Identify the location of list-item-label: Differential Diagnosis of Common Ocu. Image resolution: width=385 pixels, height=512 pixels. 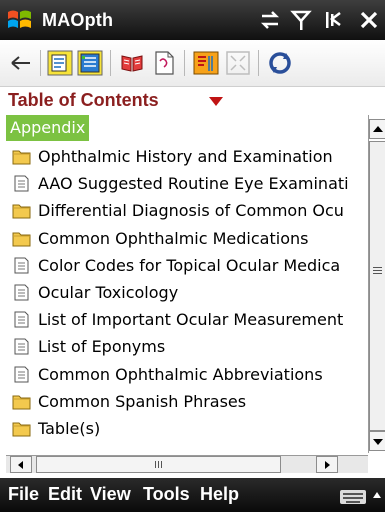
(191, 211).